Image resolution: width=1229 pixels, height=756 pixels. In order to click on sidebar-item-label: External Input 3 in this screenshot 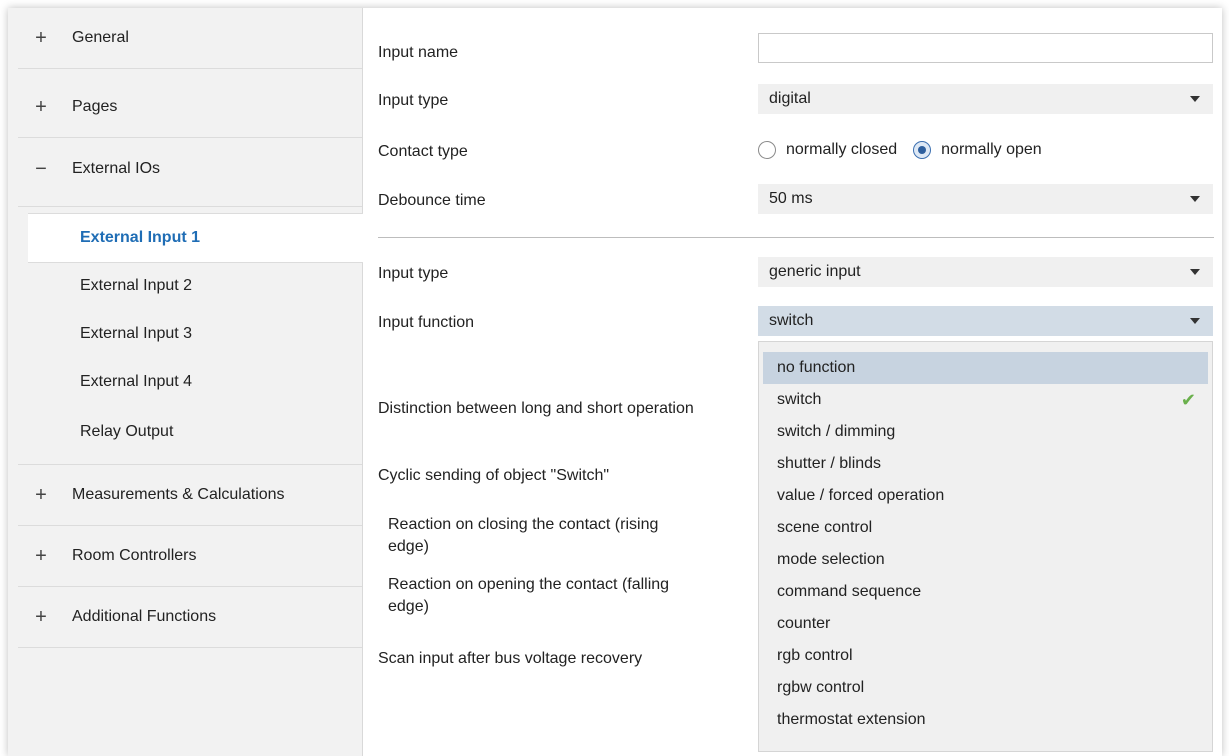, I will do `click(136, 333)`.